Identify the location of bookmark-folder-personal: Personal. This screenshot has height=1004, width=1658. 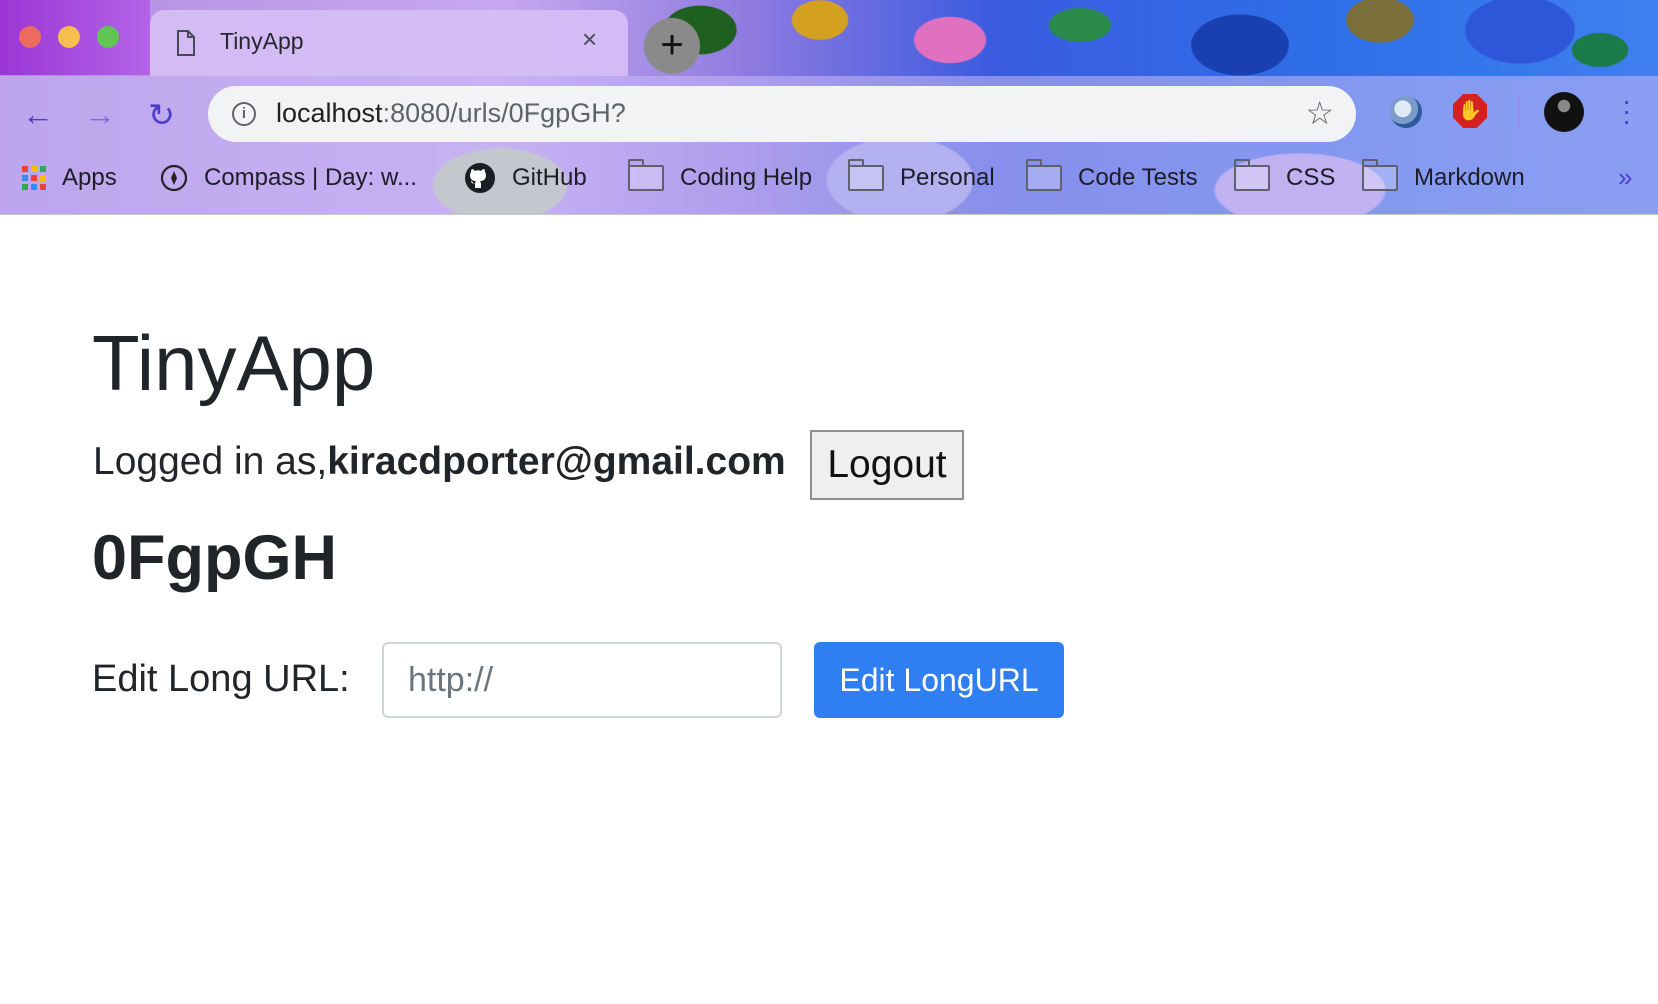
(921, 177).